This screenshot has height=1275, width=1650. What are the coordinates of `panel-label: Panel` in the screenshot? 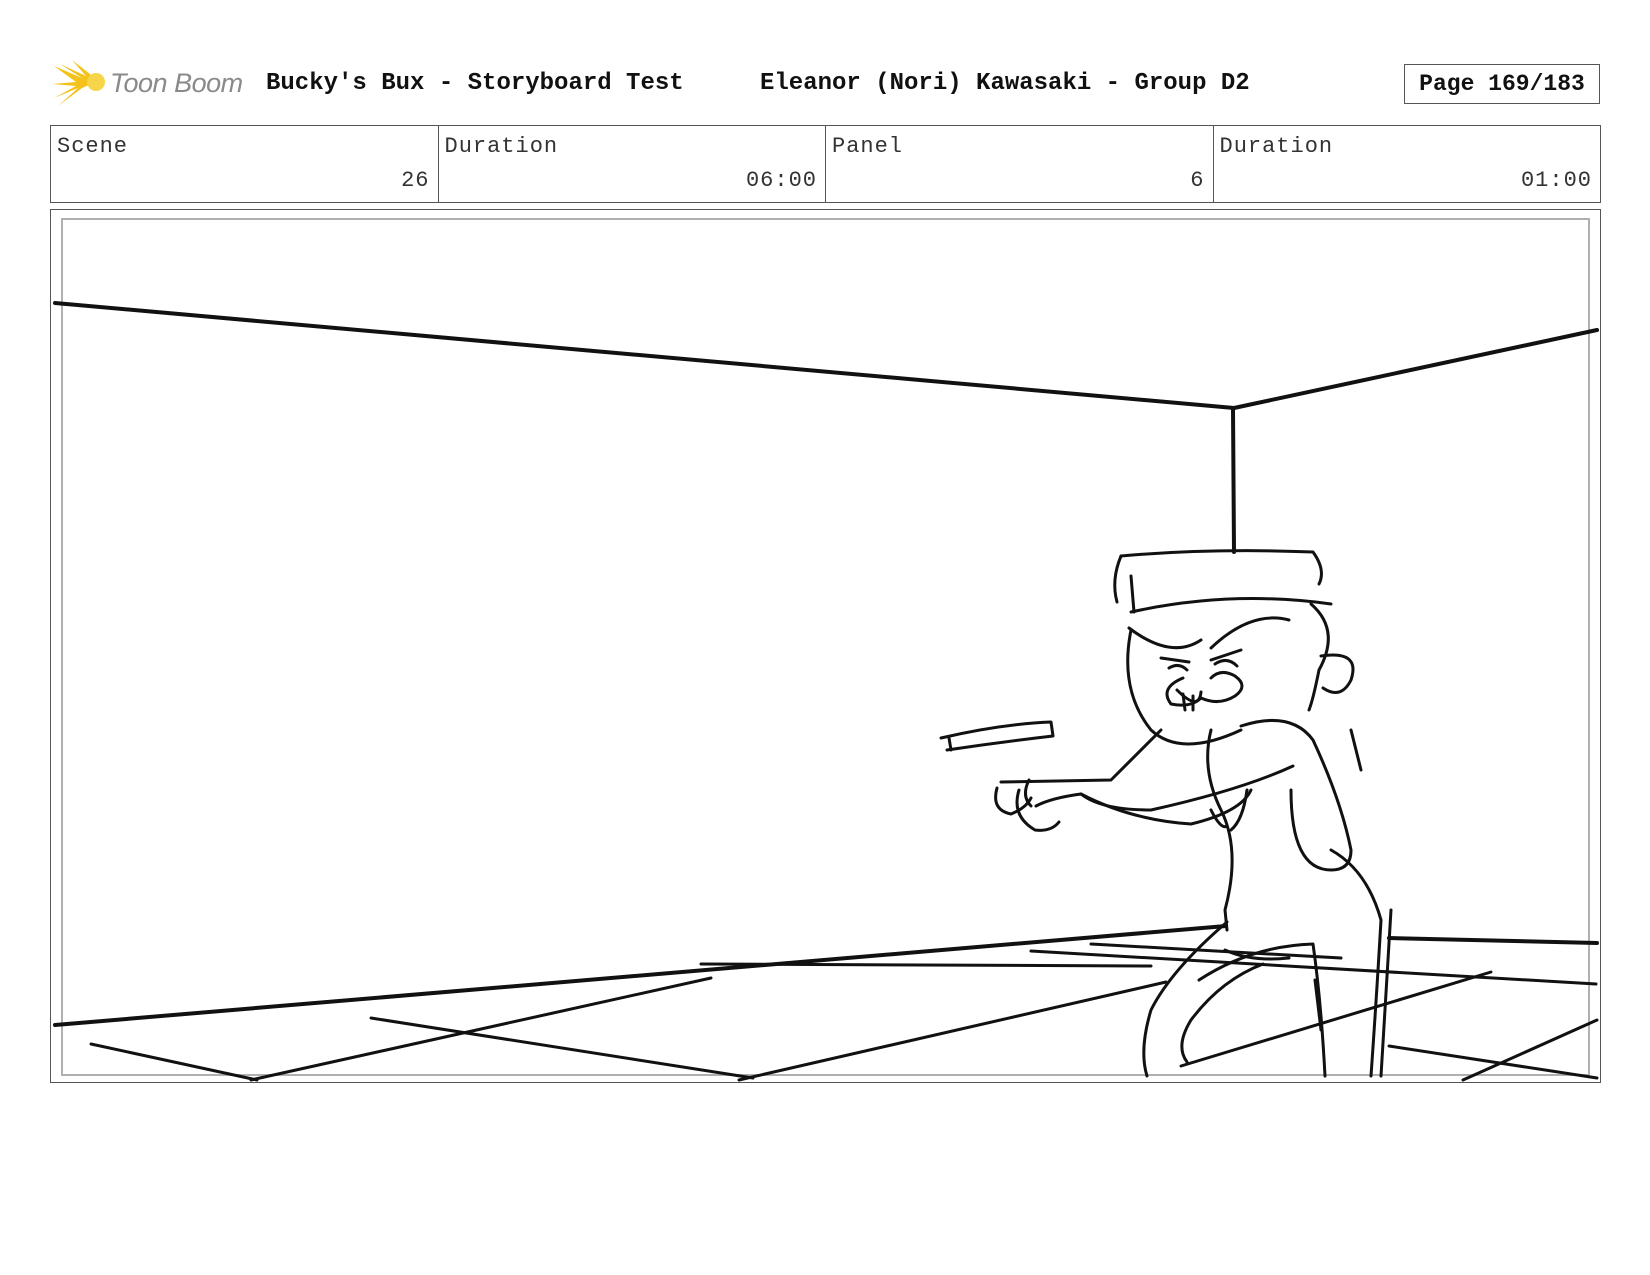 It's located at (868, 146).